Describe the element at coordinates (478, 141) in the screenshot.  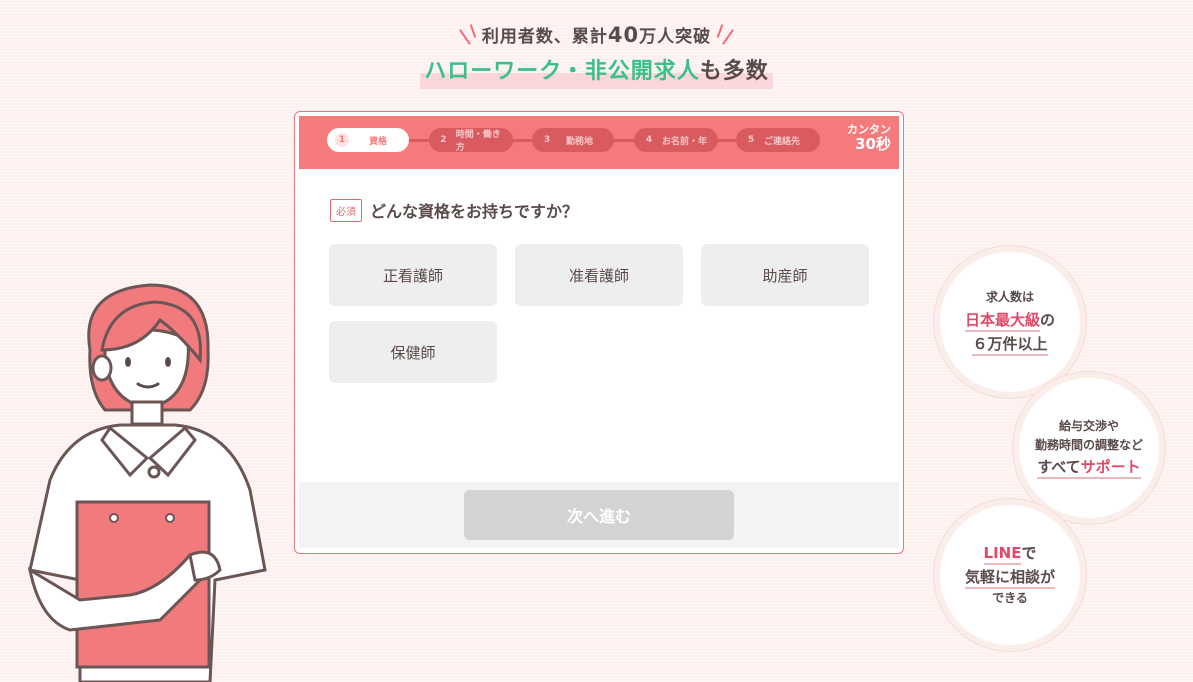
I see `step-label: 時間・働き方` at that location.